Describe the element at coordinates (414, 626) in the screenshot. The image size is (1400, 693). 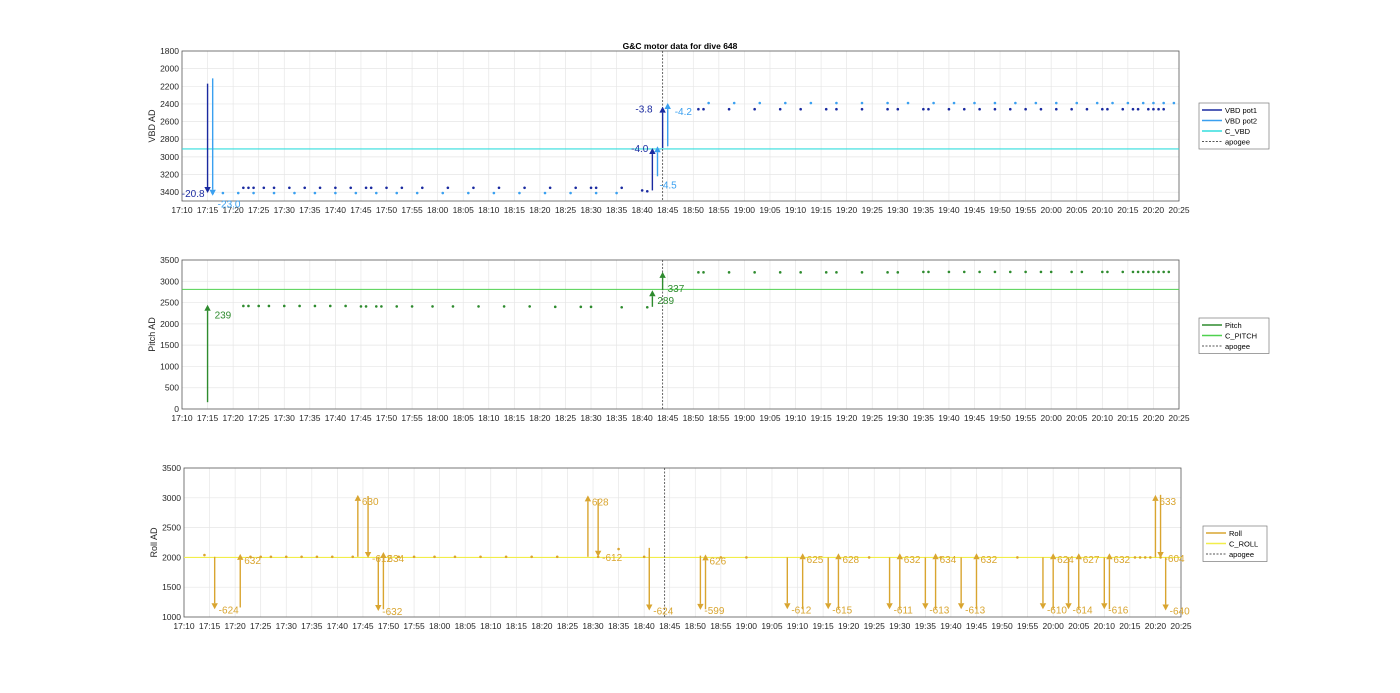
I see `x-tick-label: 17:55` at that location.